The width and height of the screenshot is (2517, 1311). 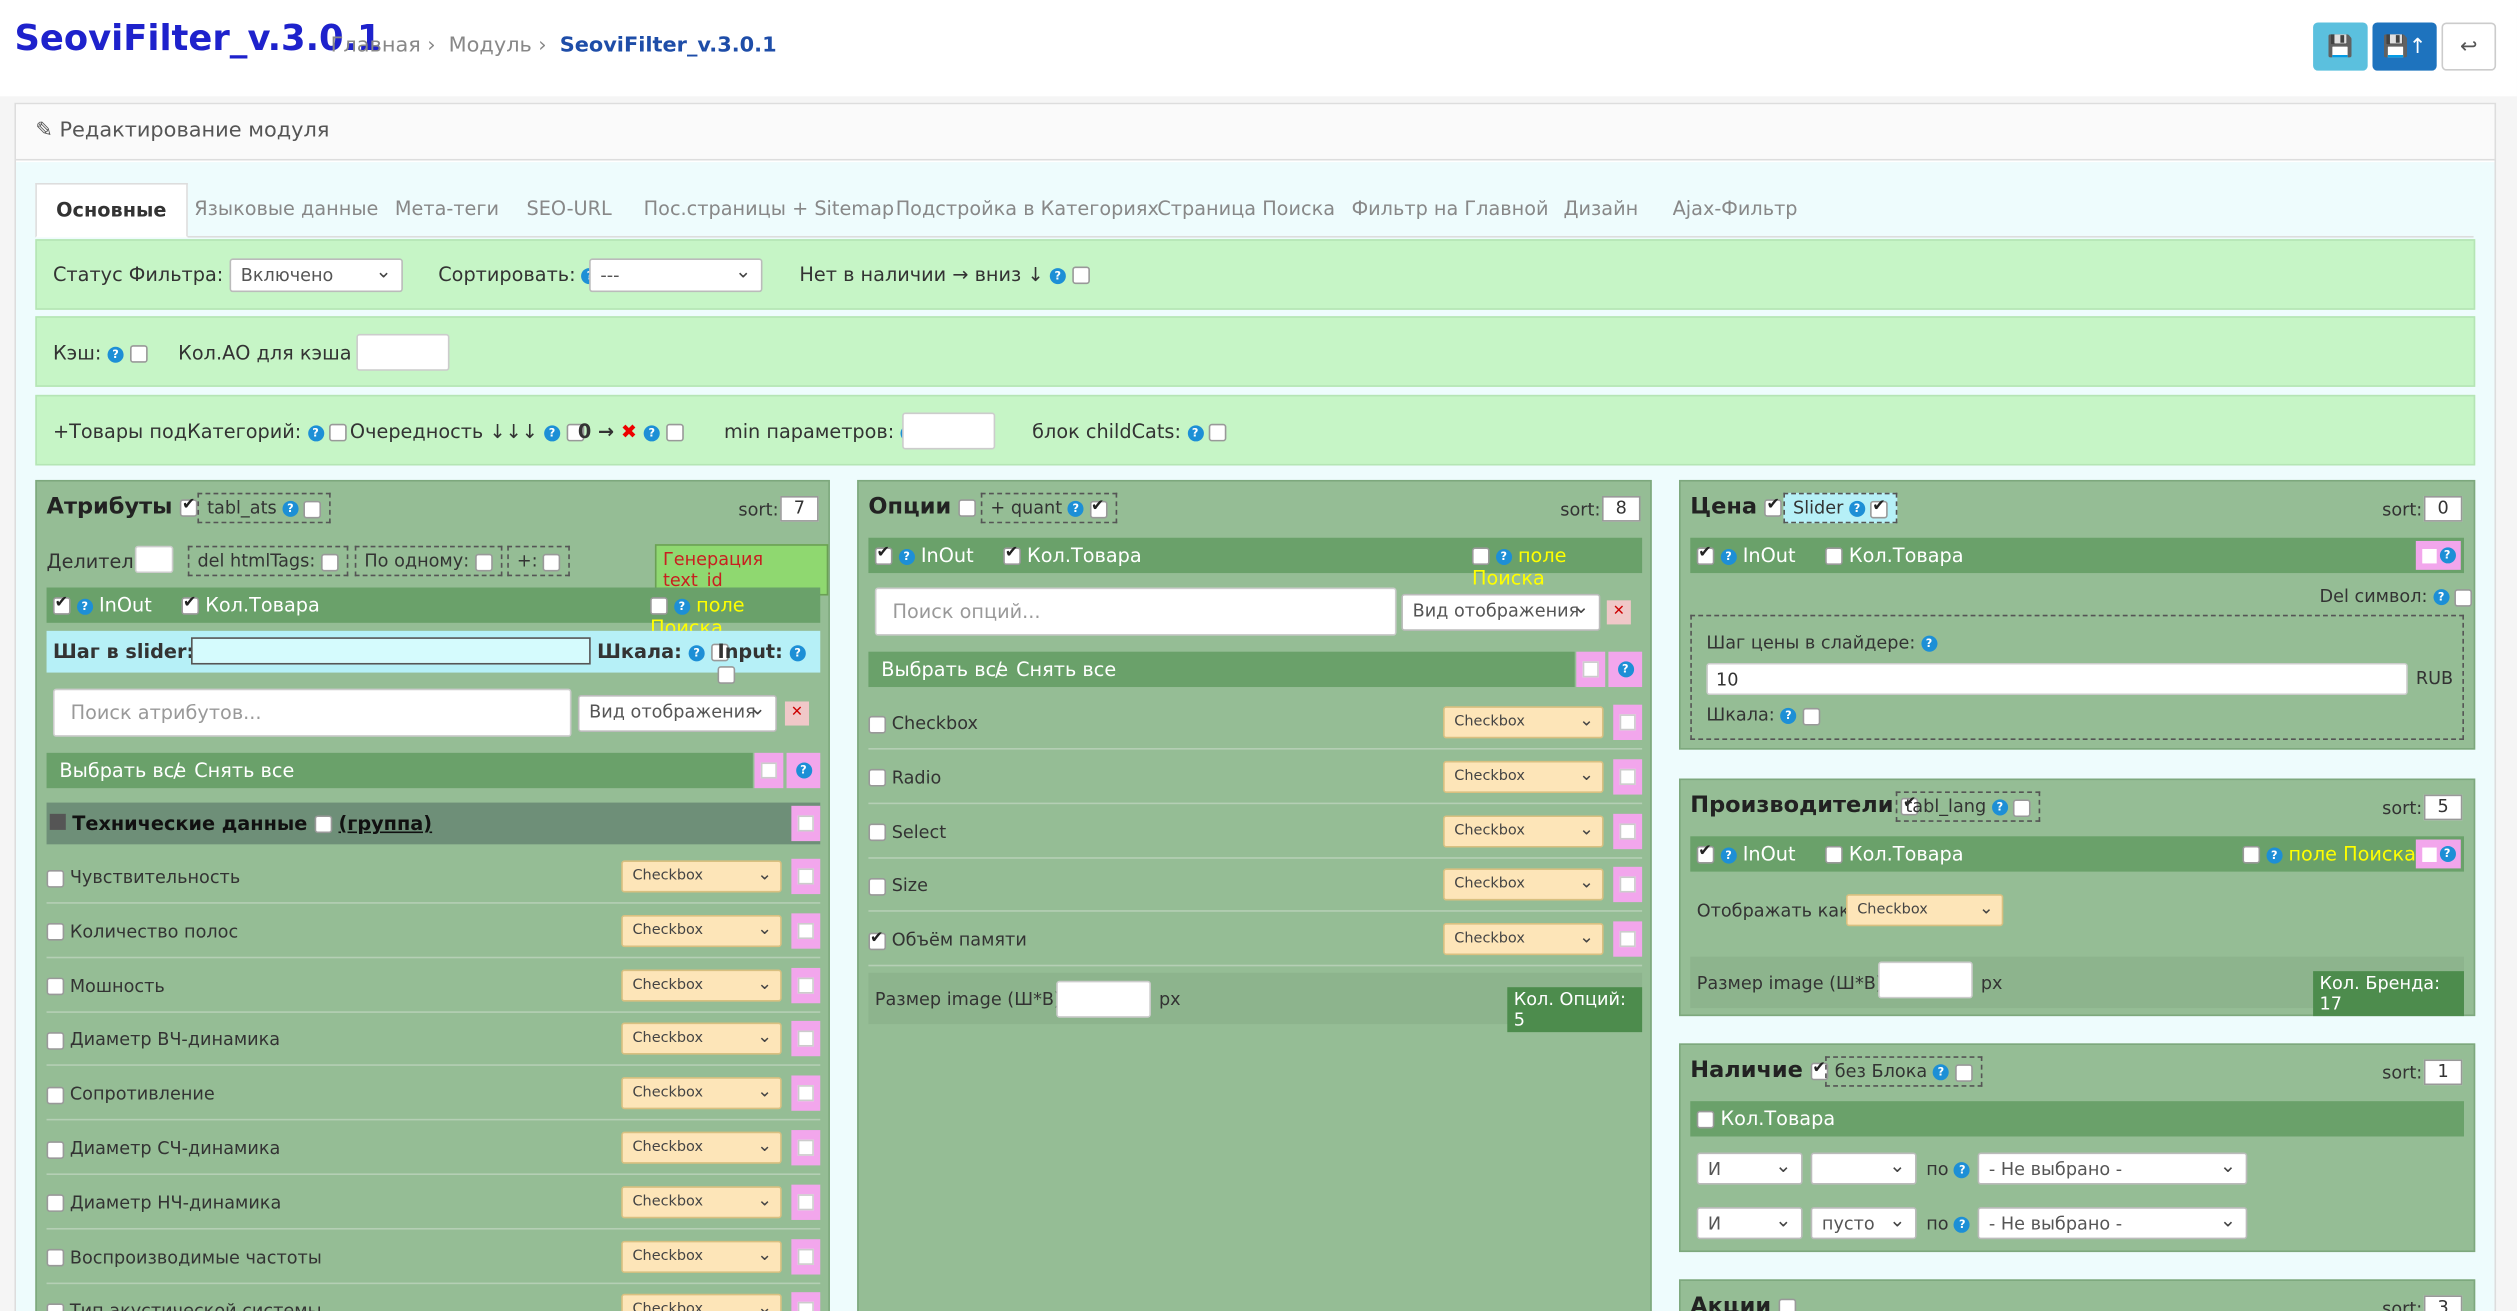 What do you see at coordinates (1879, 507) in the screenshot?
I see `slider-checkbox` at bounding box center [1879, 507].